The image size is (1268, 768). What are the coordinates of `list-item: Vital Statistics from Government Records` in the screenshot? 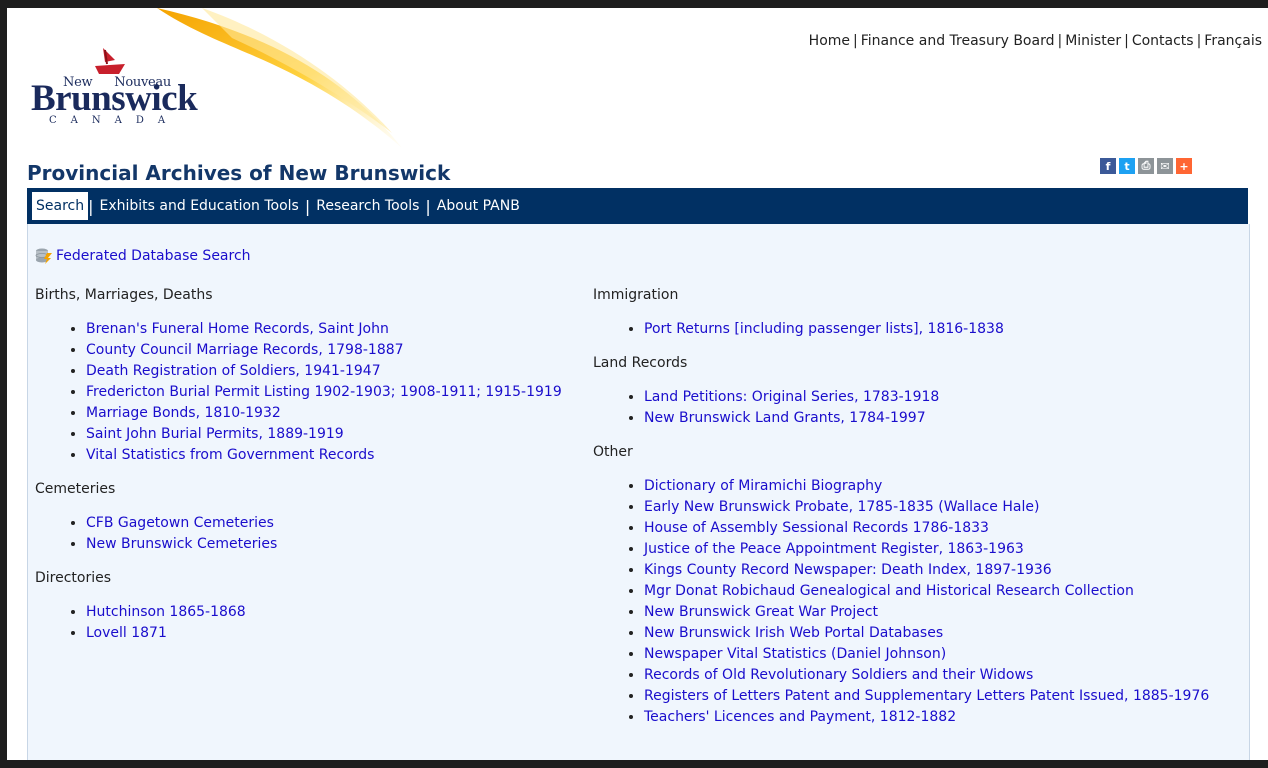 It's located at (340, 455).